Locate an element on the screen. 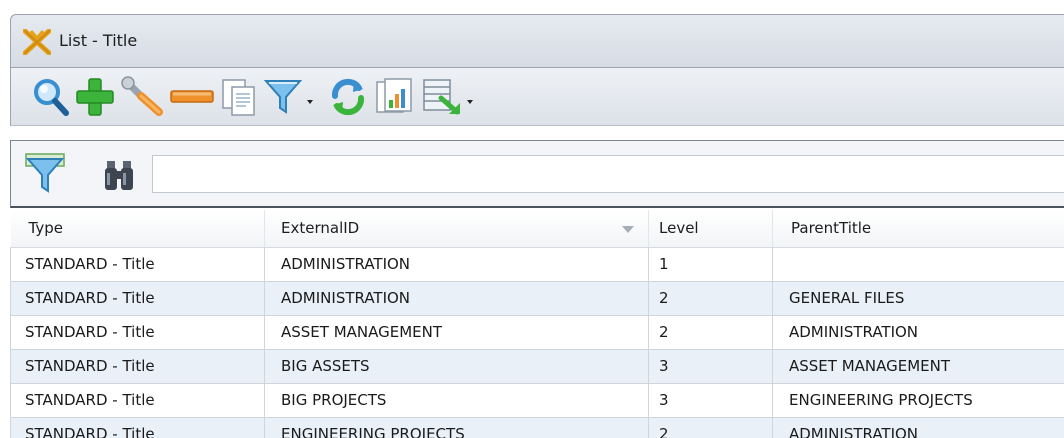 This screenshot has width=1064, height=438. refresh-button is located at coordinates (348, 97).